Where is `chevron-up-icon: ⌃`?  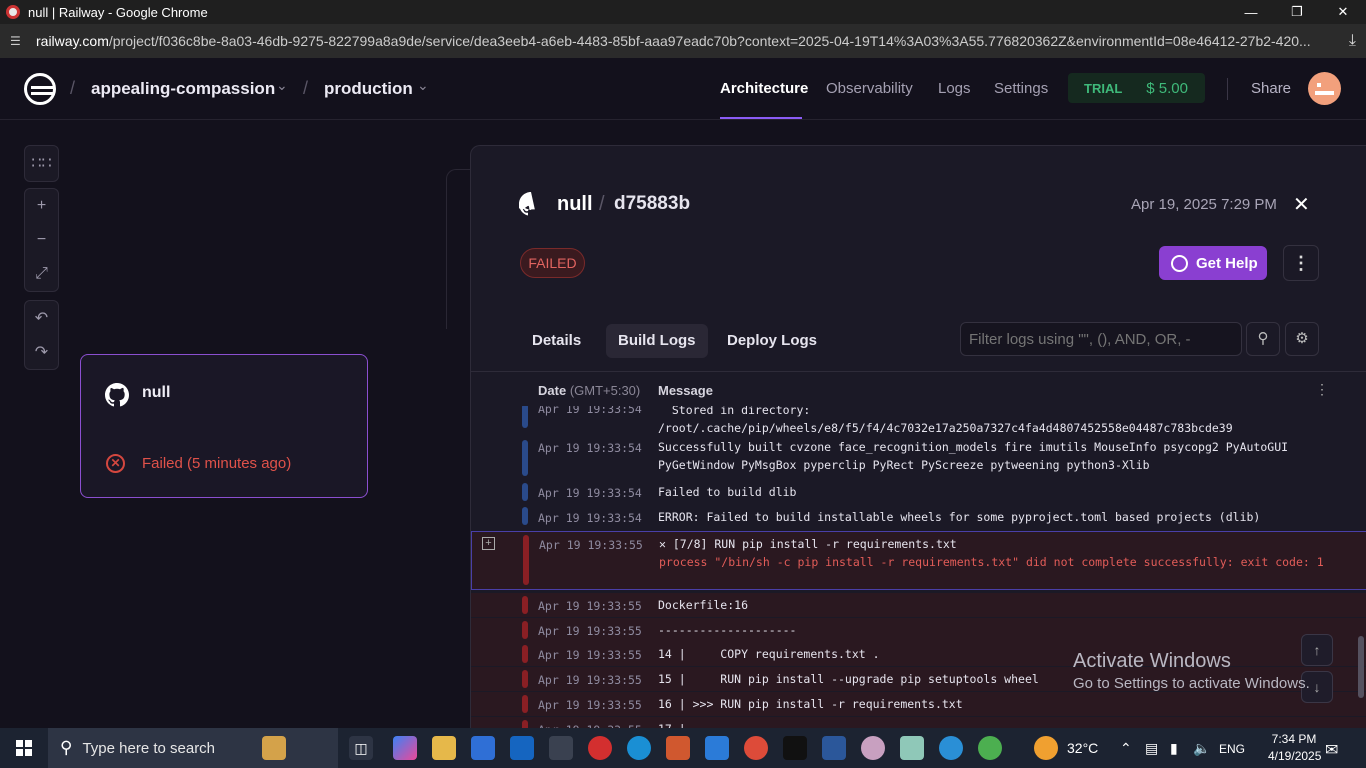 chevron-up-icon: ⌃ is located at coordinates (1126, 748).